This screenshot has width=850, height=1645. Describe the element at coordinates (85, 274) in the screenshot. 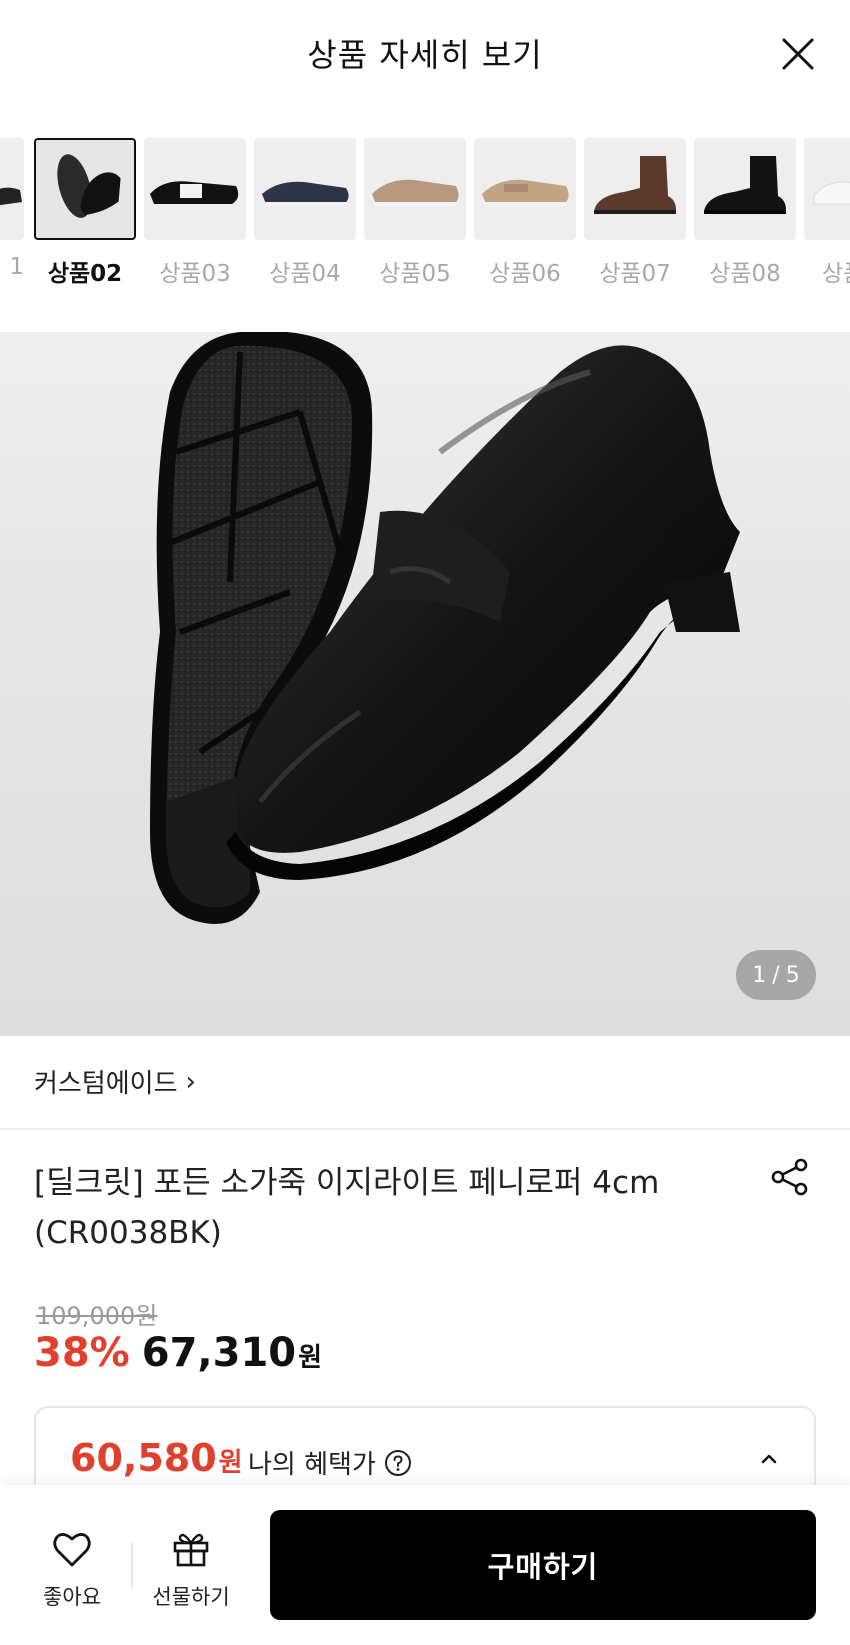

I see `thumbnail-label: 상품02` at that location.